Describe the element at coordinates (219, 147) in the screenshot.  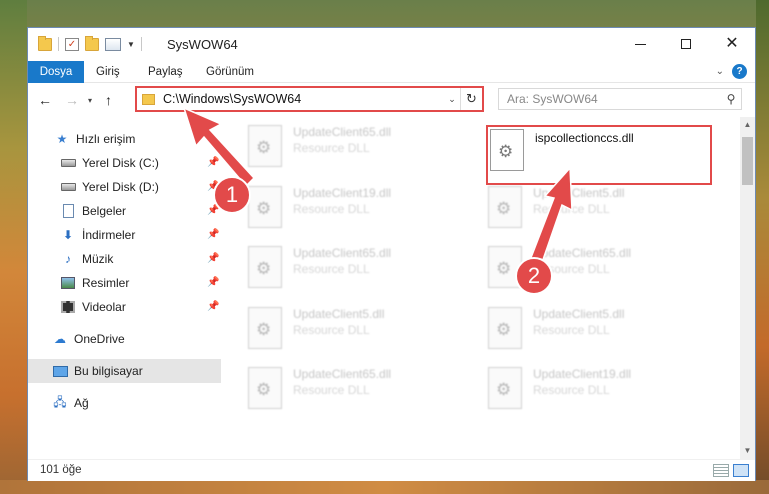
I see `arrow-to-address-bar` at that location.